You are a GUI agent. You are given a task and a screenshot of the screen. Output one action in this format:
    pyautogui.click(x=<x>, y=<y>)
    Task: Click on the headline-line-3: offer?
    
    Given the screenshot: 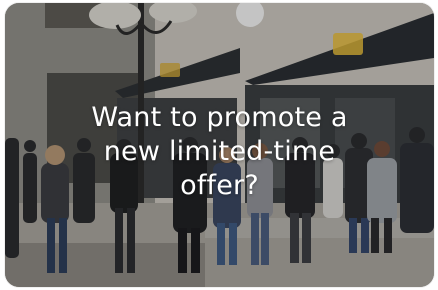 What is the action you would take?
    pyautogui.click(x=219, y=185)
    